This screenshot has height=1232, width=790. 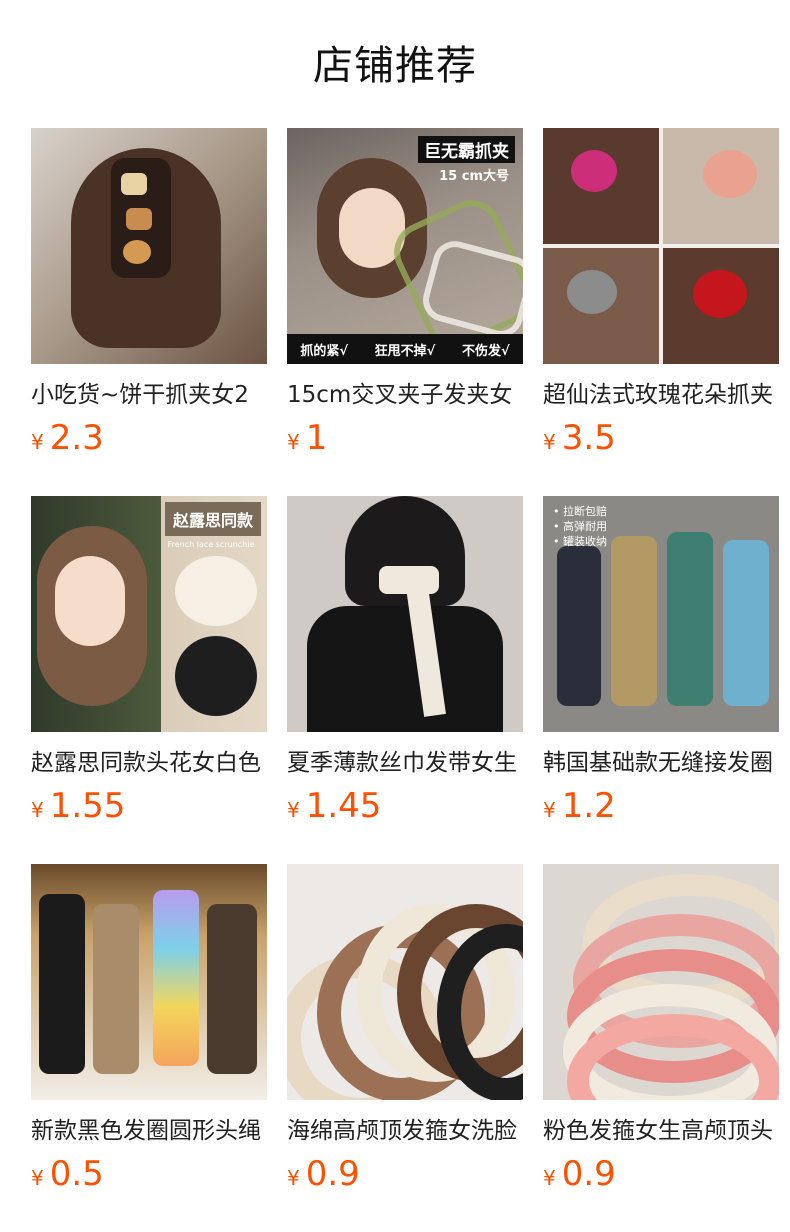 What do you see at coordinates (588, 438) in the screenshot?
I see `price-value: 3.5` at bounding box center [588, 438].